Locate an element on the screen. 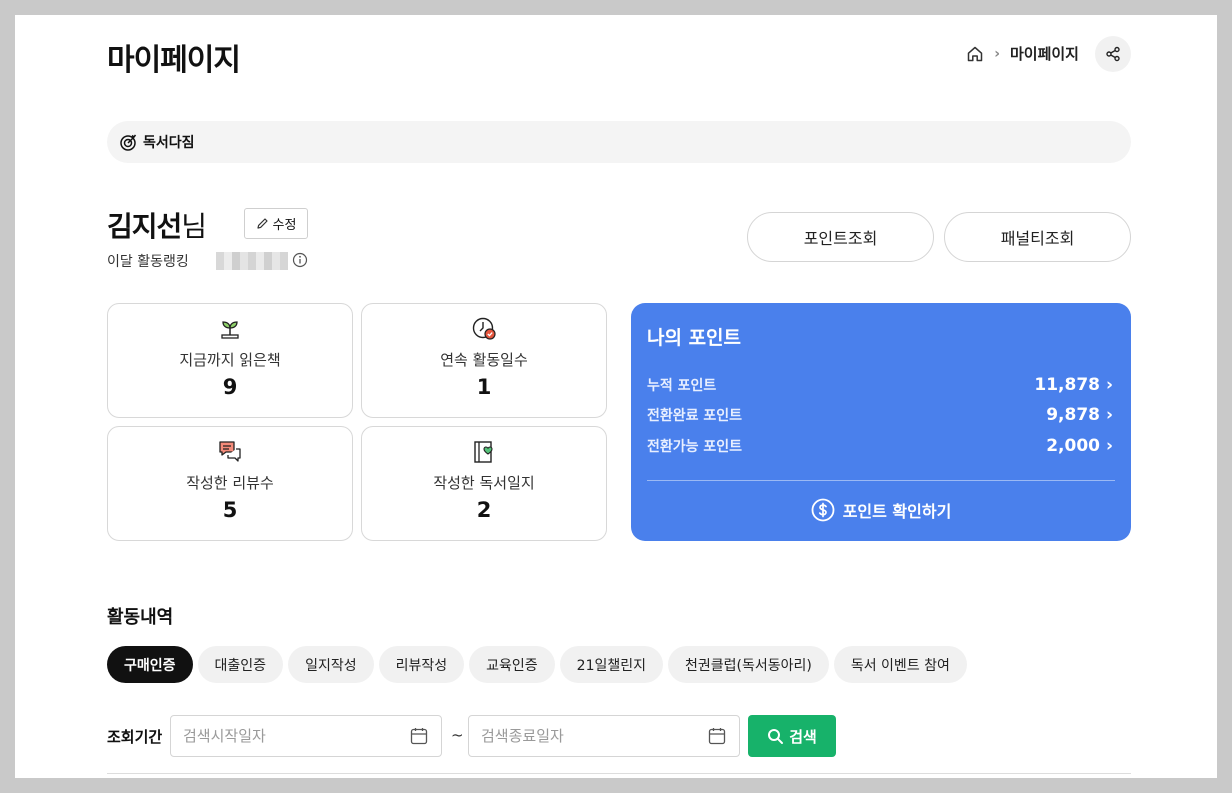  page-title: 마이페이지 is located at coordinates (174, 60).